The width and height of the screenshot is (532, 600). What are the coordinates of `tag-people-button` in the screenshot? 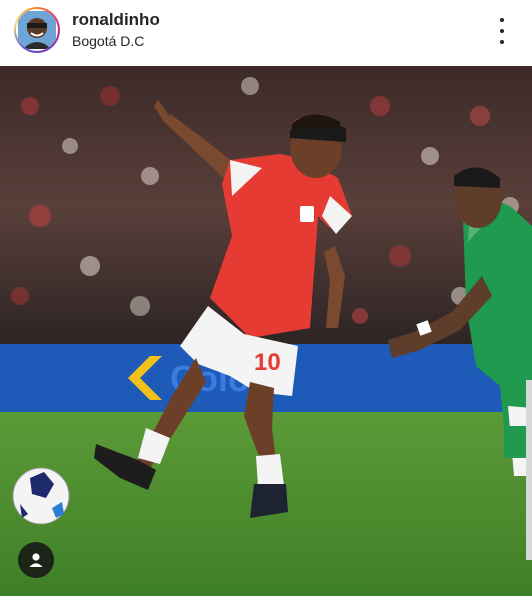 It's located at (36, 560).